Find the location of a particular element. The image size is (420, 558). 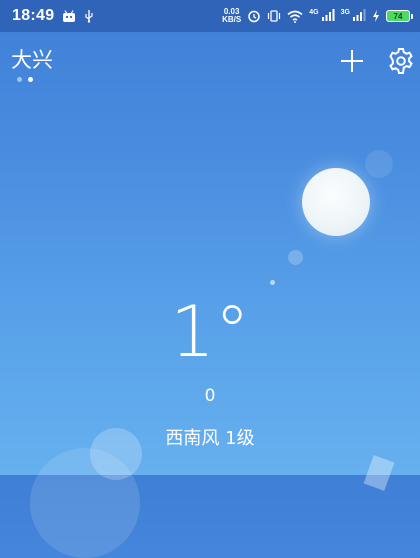

android-icon is located at coordinates (69, 16).